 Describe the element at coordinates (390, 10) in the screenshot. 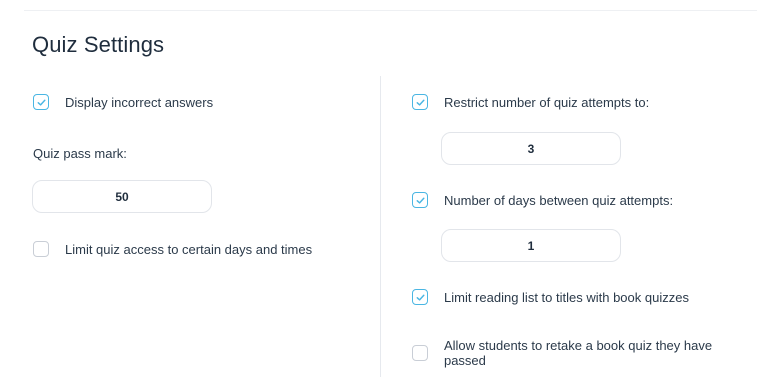

I see `top-divider` at that location.